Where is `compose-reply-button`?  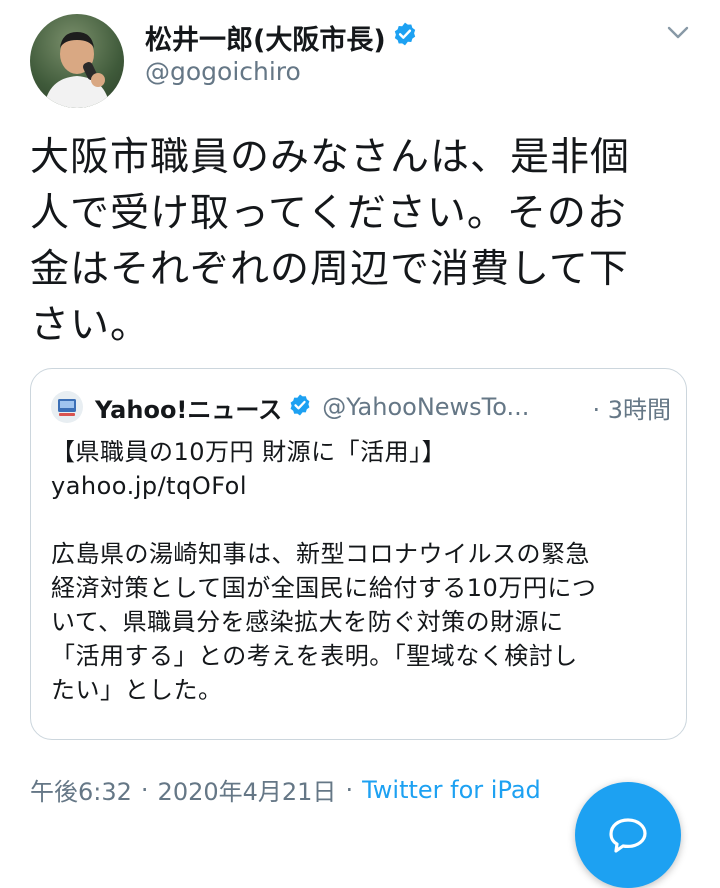 compose-reply-button is located at coordinates (628, 835).